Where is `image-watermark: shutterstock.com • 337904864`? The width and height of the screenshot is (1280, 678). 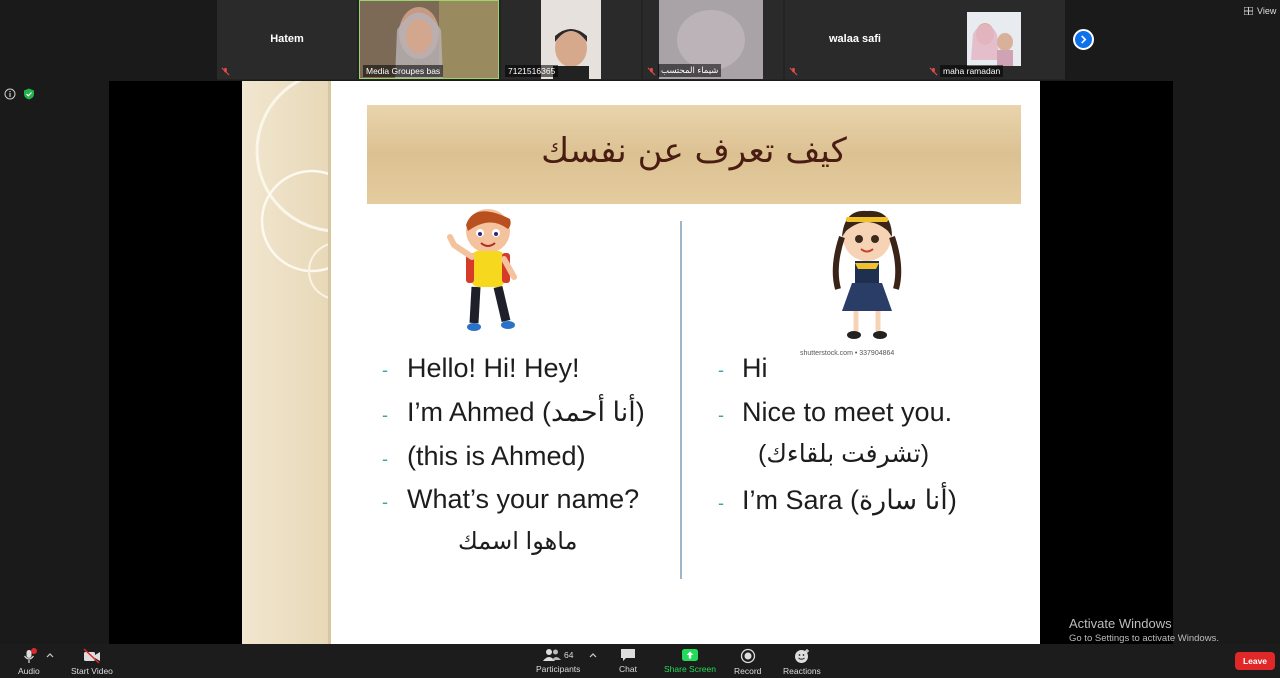
image-watermark: shutterstock.com • 337904864 is located at coordinates (847, 353).